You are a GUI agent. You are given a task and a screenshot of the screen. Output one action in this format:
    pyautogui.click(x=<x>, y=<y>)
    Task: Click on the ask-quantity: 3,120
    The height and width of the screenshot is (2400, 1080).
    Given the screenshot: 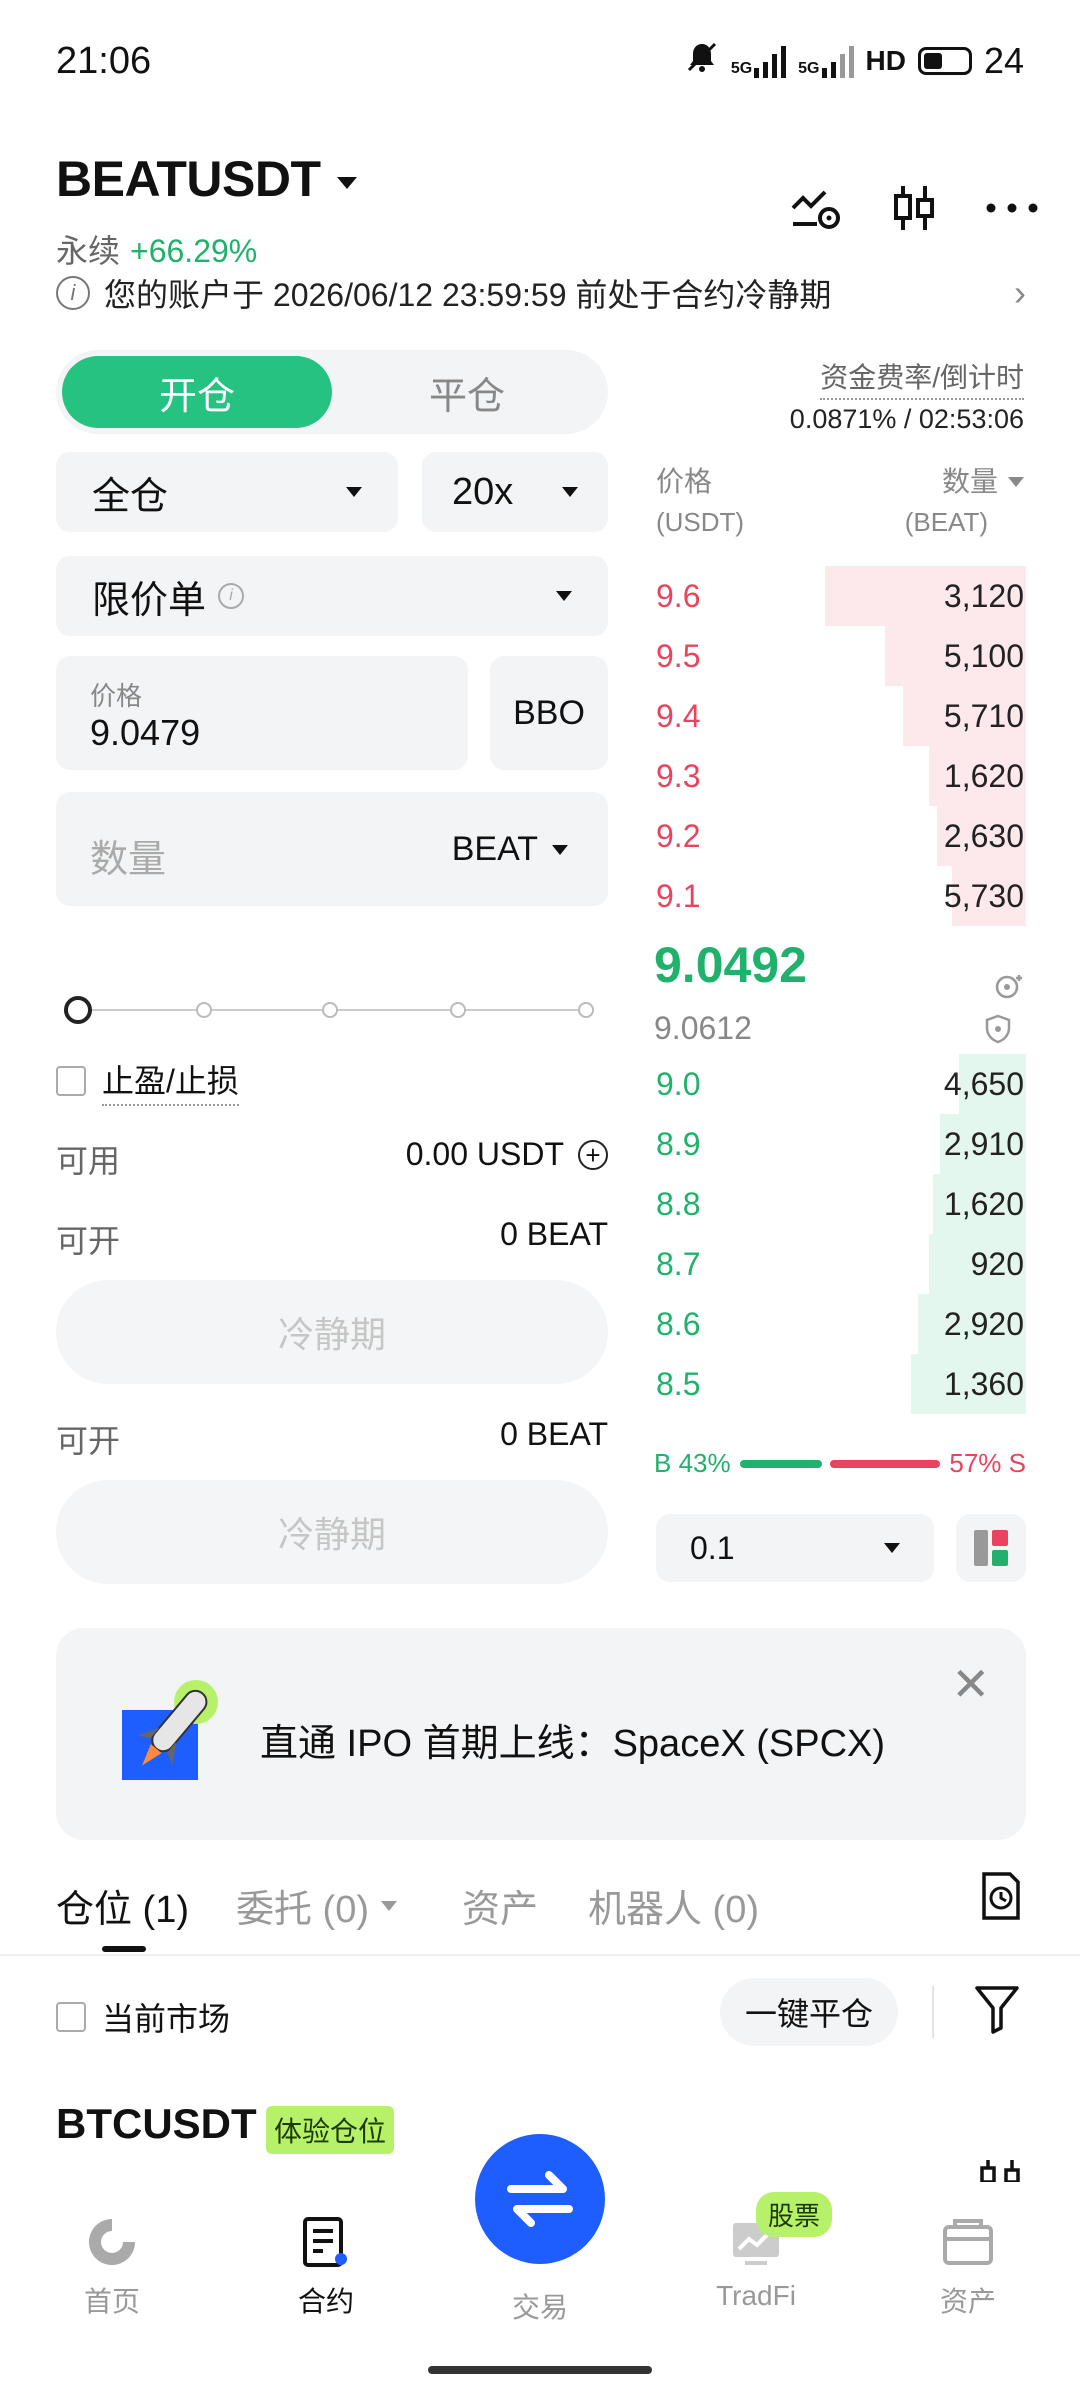 What is the action you would take?
    pyautogui.click(x=983, y=596)
    